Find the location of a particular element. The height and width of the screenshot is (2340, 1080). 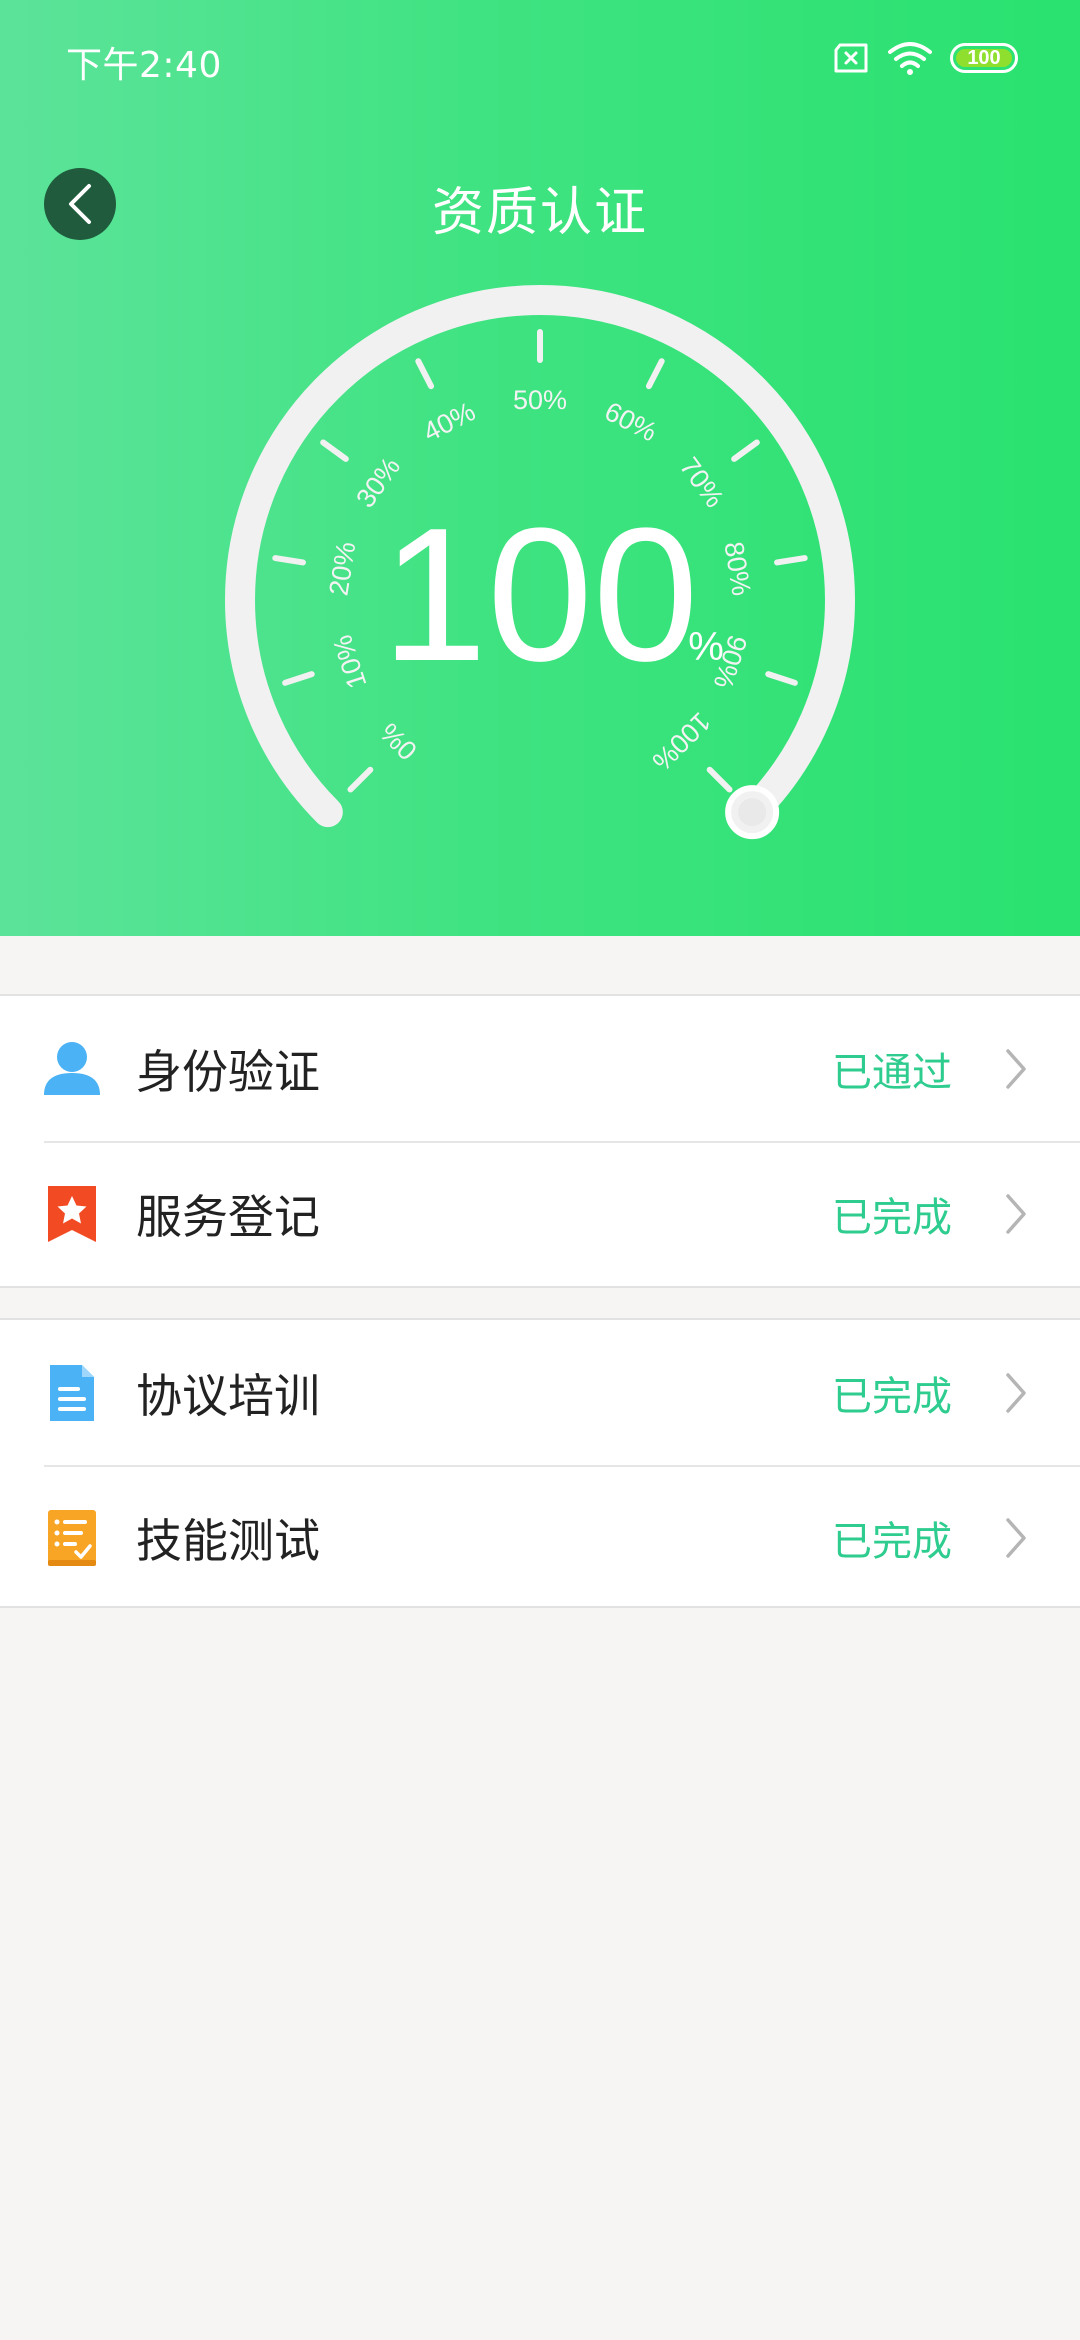

gauge-tick-label: 10% is located at coordinates (349, 661).